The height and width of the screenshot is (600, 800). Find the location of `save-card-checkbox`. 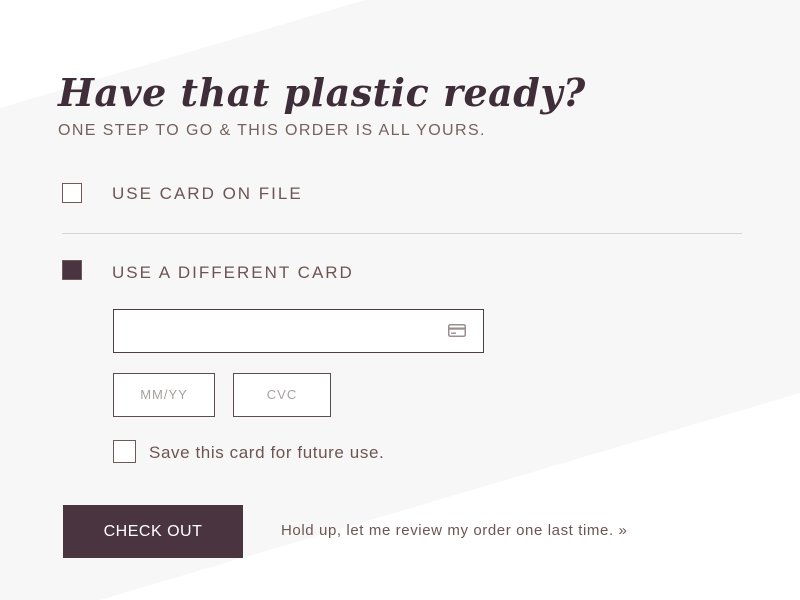

save-card-checkbox is located at coordinates (124, 451).